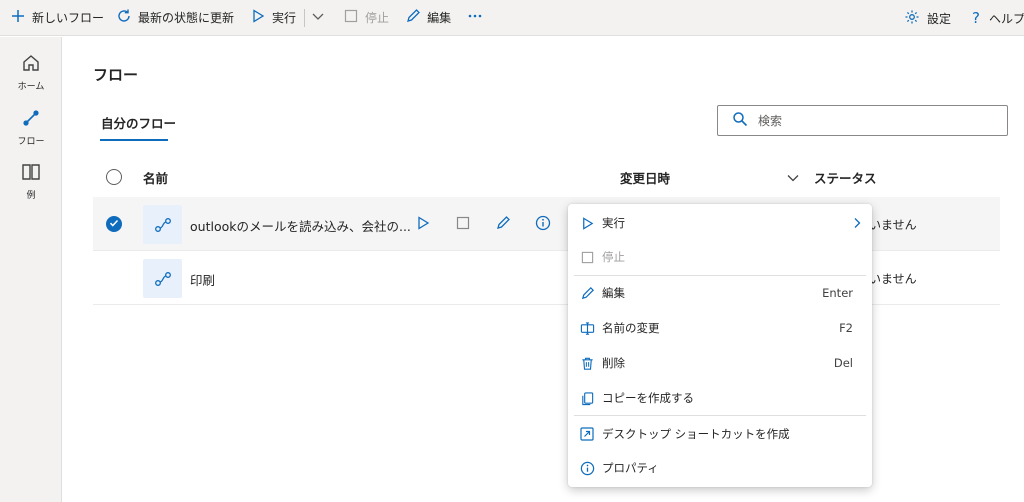 This screenshot has height=502, width=1024. I want to click on toolbar-divider, so click(305, 17).